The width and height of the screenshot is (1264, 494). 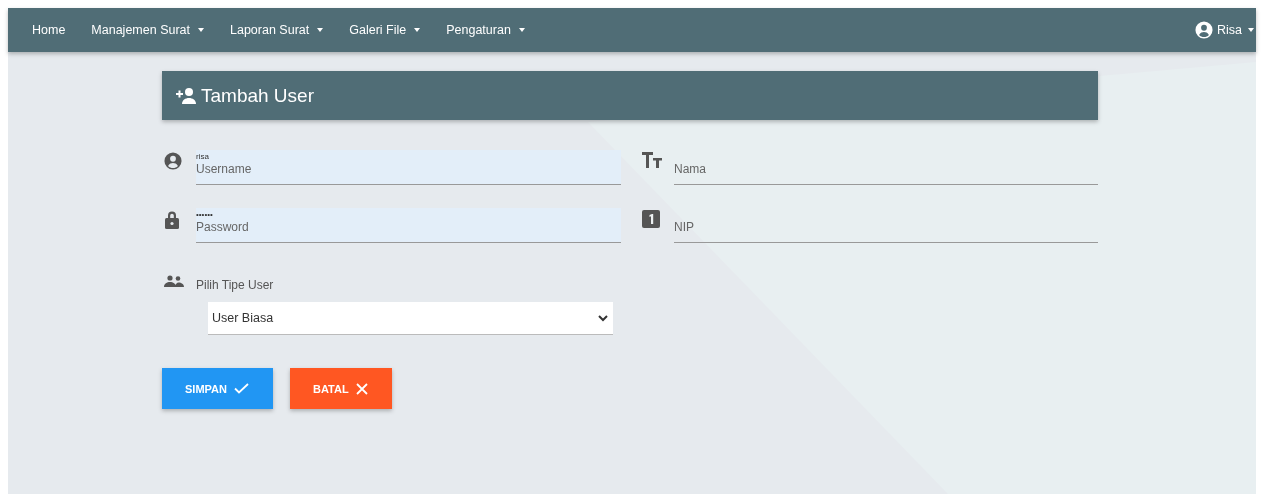 What do you see at coordinates (277, 30) in the screenshot?
I see `nav-menu-item: Laporan Surat` at bounding box center [277, 30].